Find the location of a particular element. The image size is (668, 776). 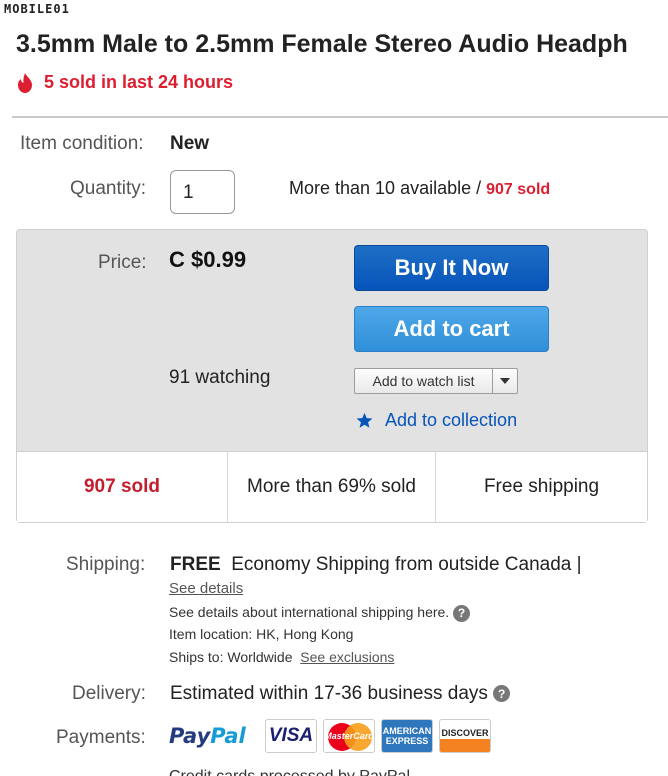

ships-to-label: Ships to: is located at coordinates (196, 657).